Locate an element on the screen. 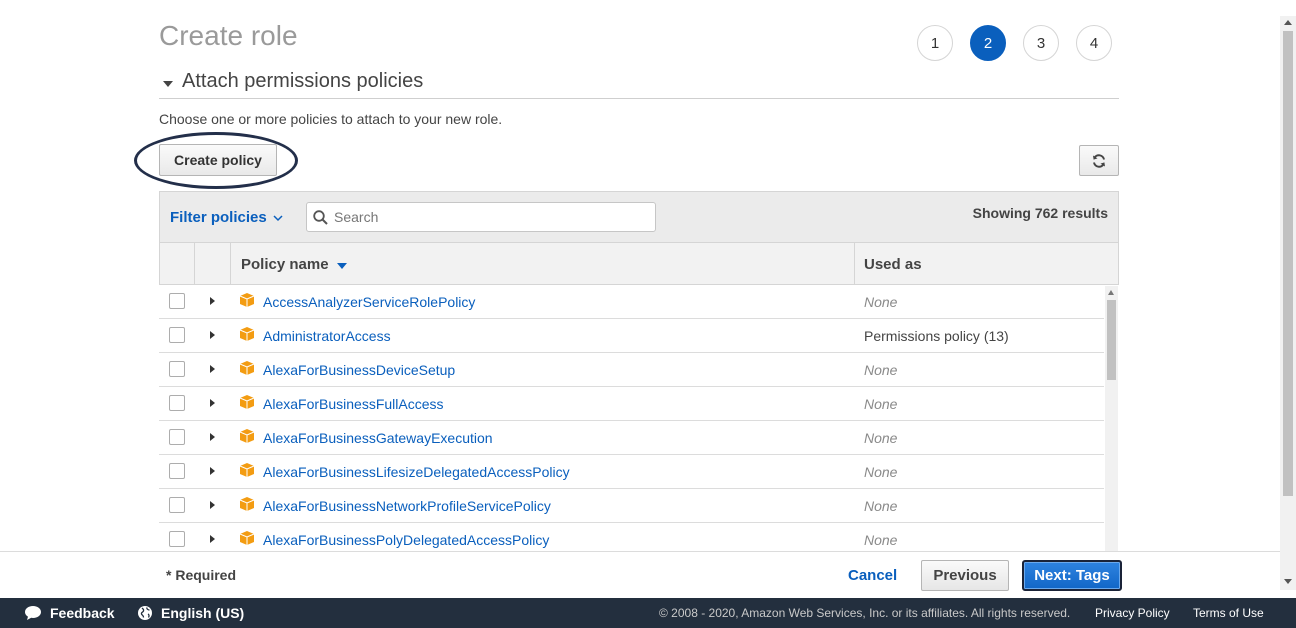 This screenshot has width=1296, height=628. column-policy-name: Policy name is located at coordinates (294, 264).